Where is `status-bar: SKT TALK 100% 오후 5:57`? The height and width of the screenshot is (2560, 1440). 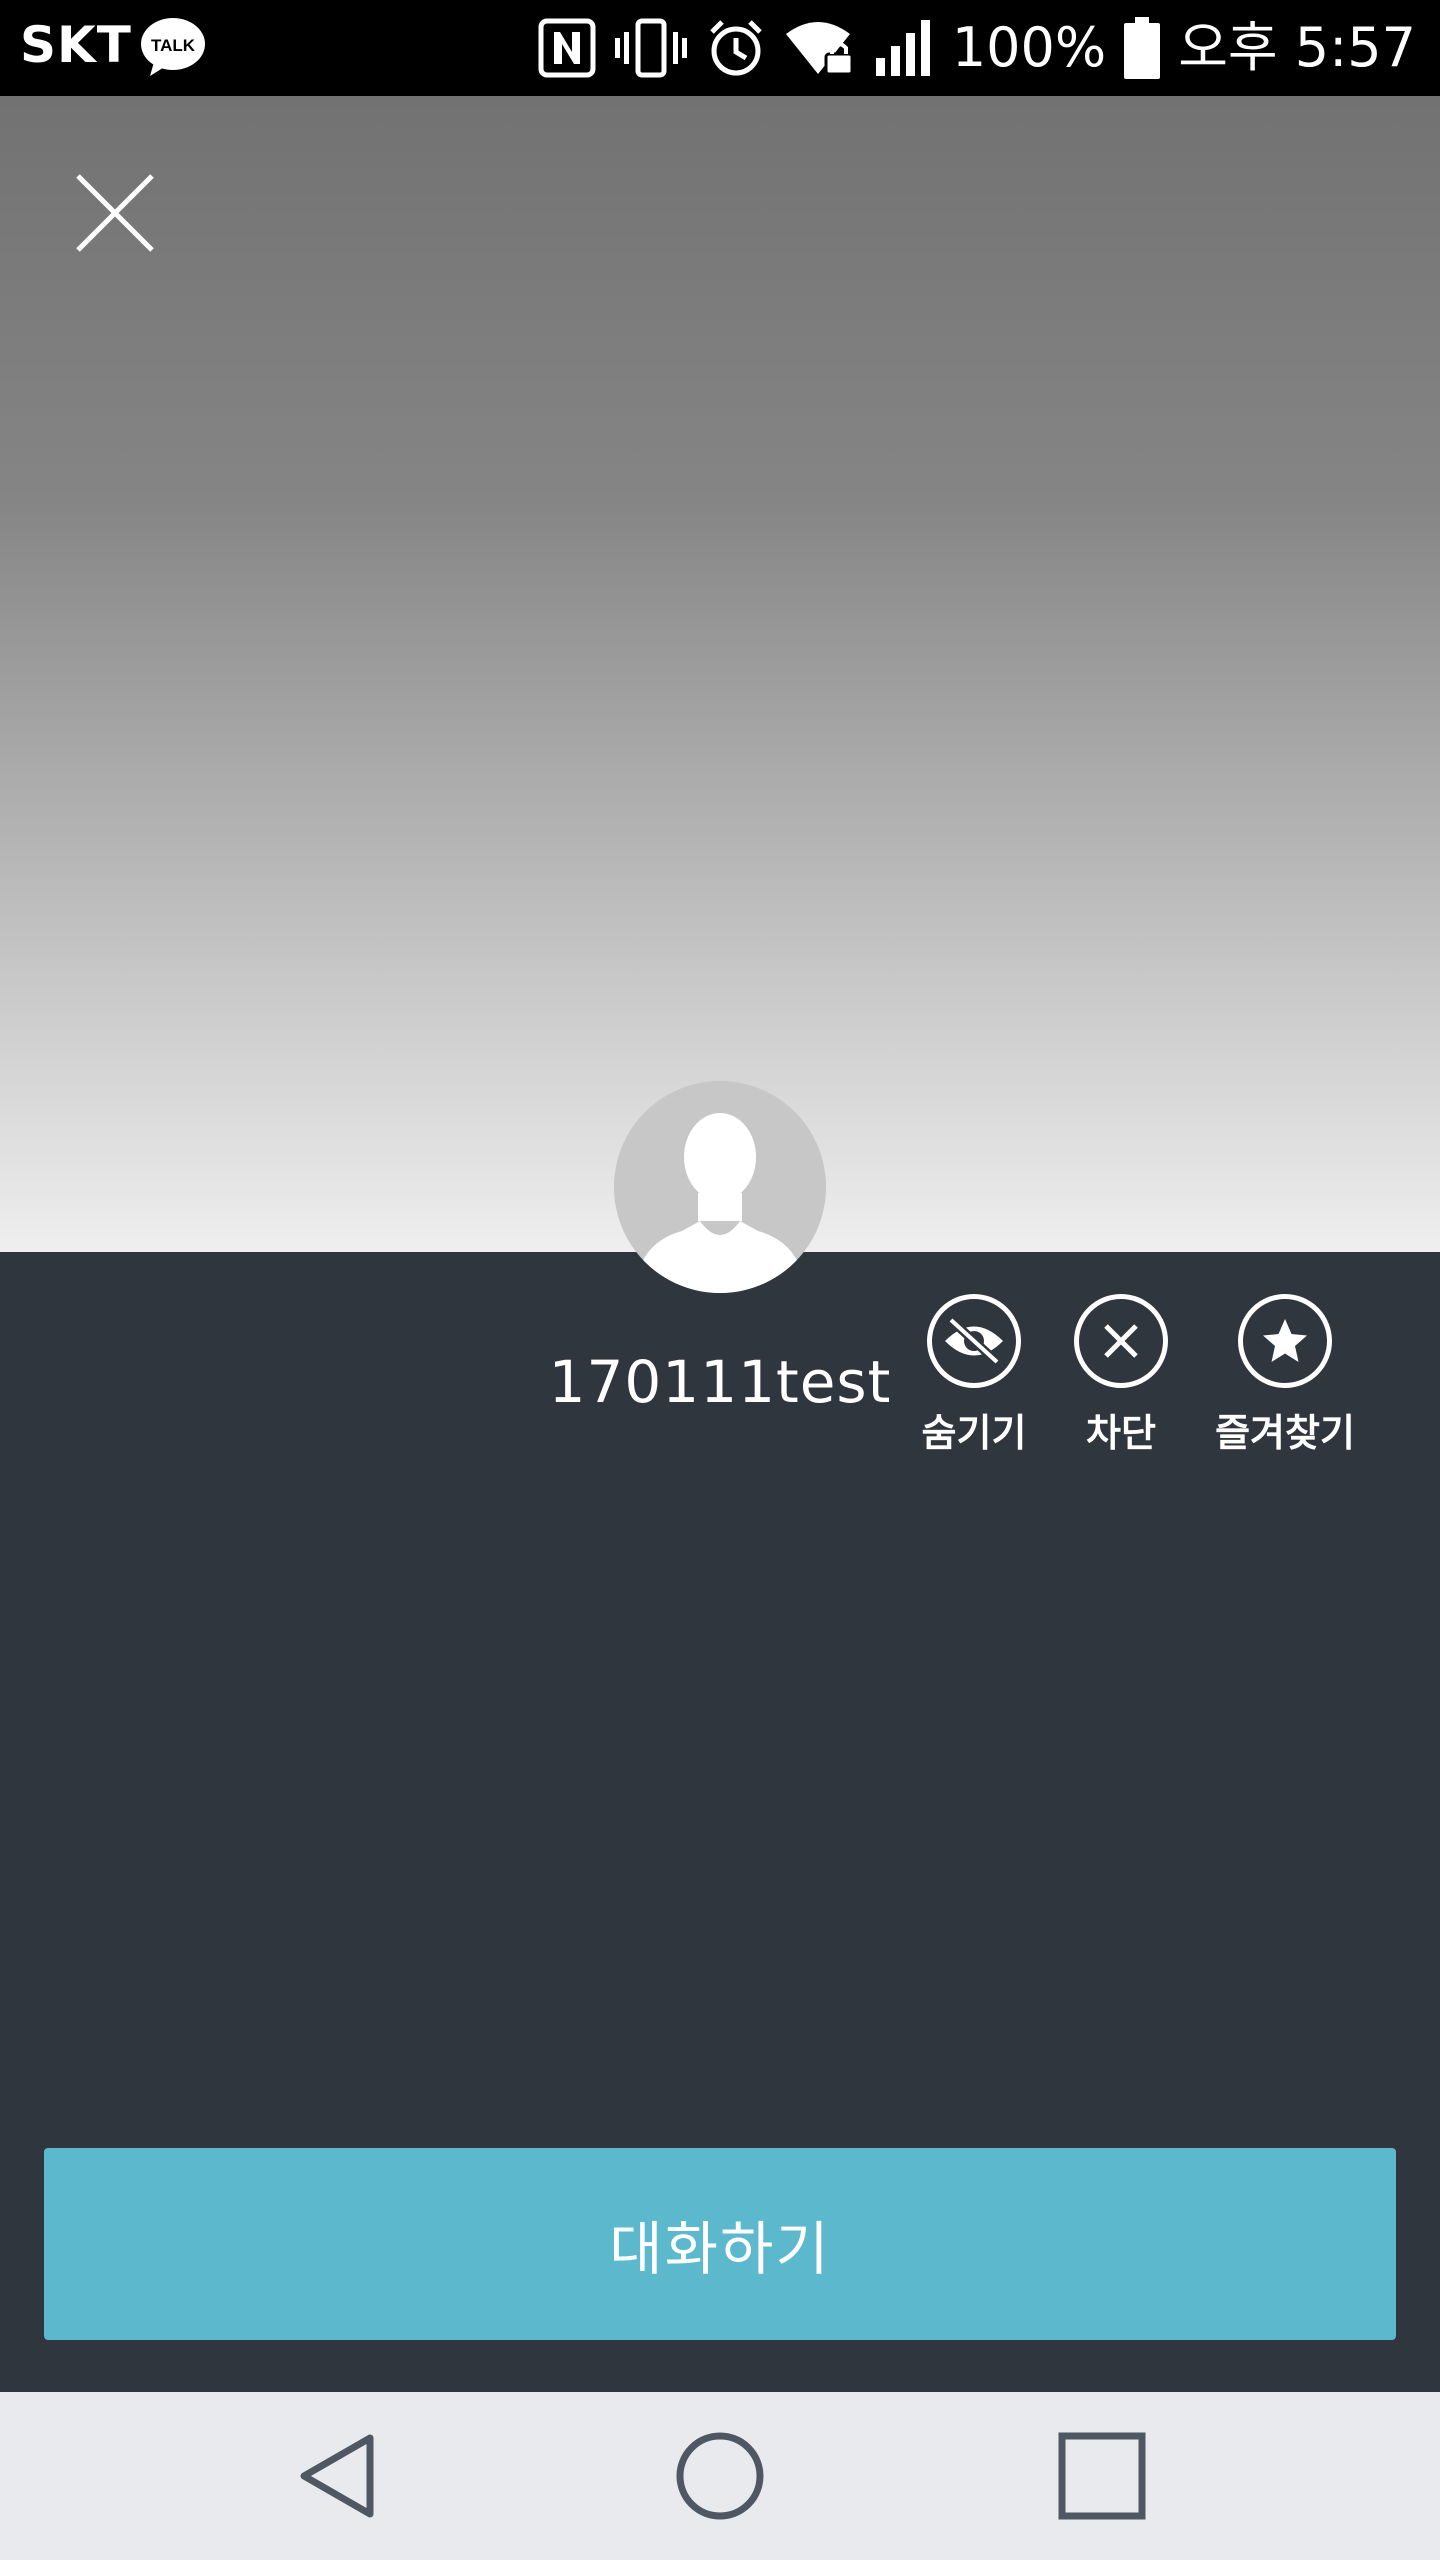 status-bar: SKT TALK 100% 오후 5:57 is located at coordinates (720, 48).